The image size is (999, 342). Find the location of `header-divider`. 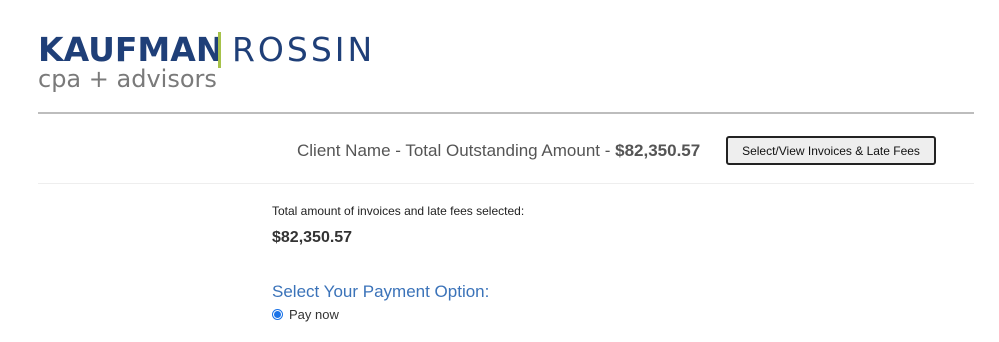

header-divider is located at coordinates (506, 113).